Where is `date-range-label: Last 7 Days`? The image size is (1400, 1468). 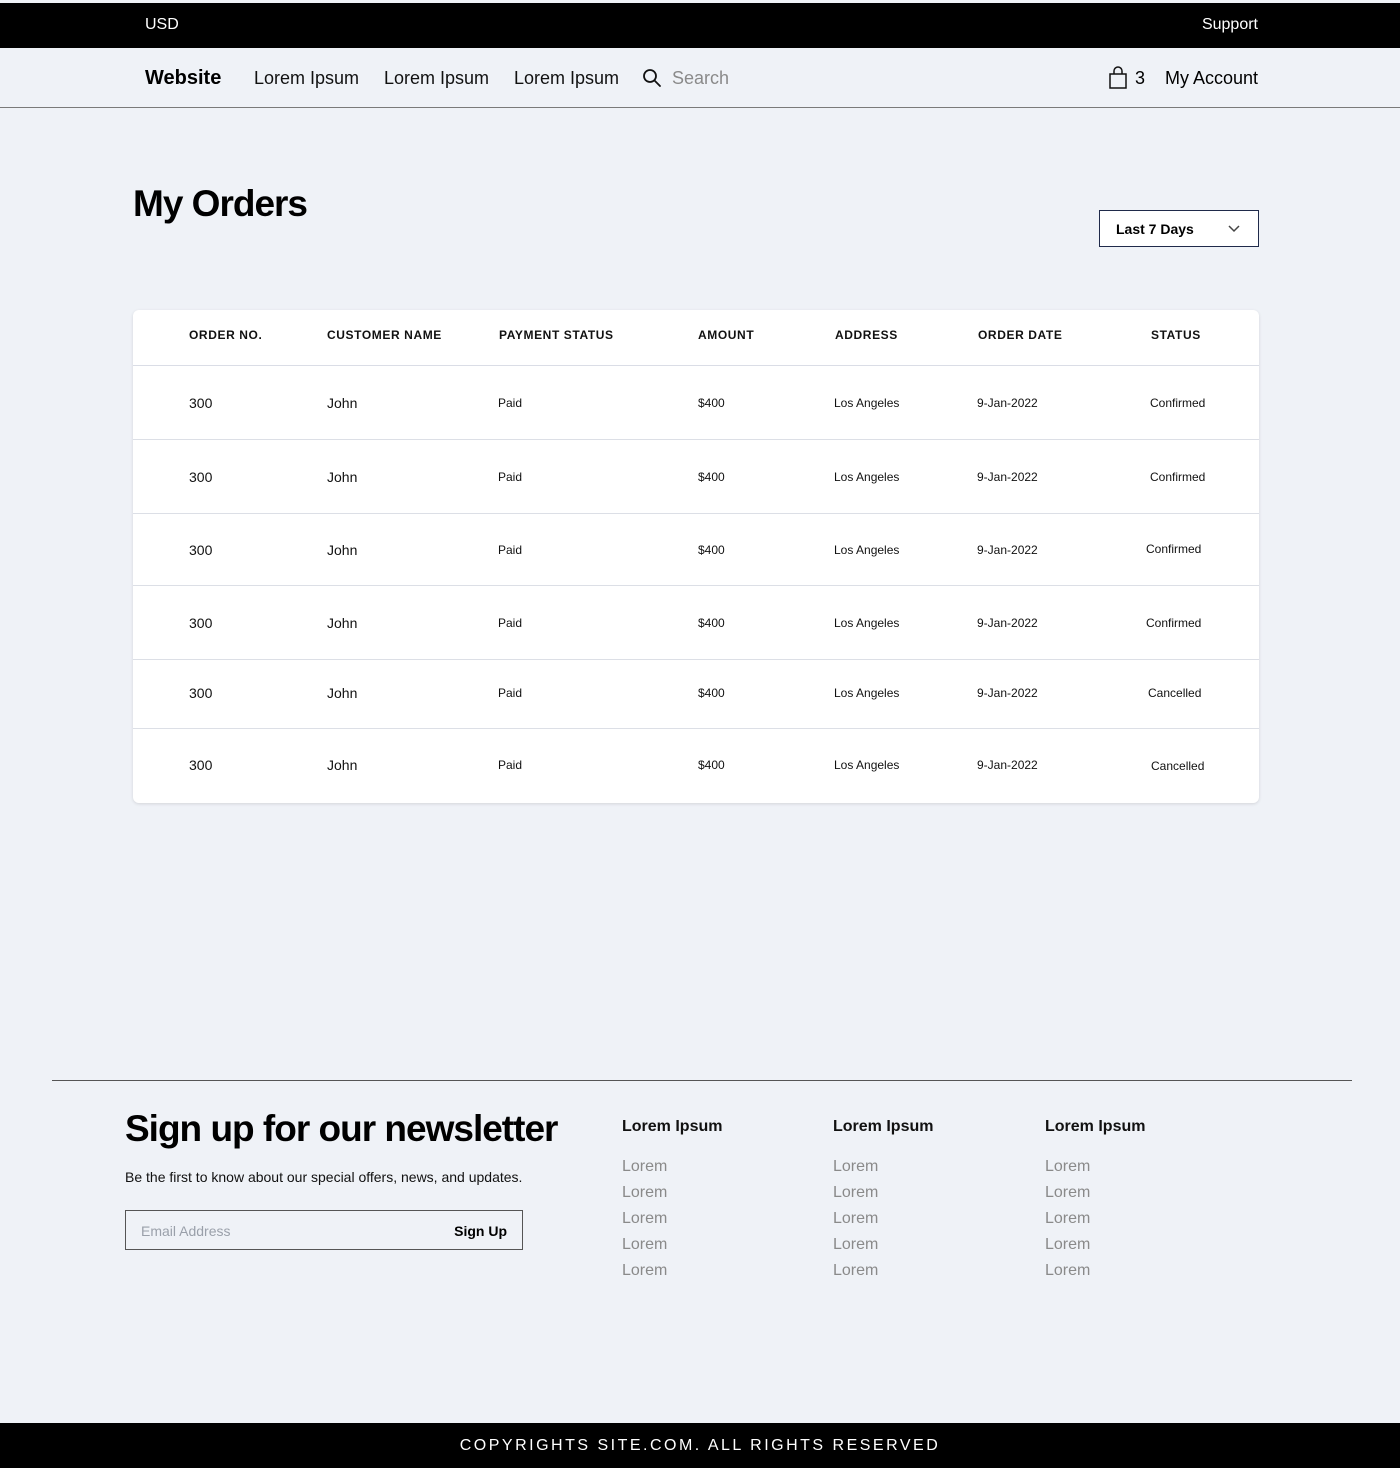 date-range-label: Last 7 Days is located at coordinates (1155, 229).